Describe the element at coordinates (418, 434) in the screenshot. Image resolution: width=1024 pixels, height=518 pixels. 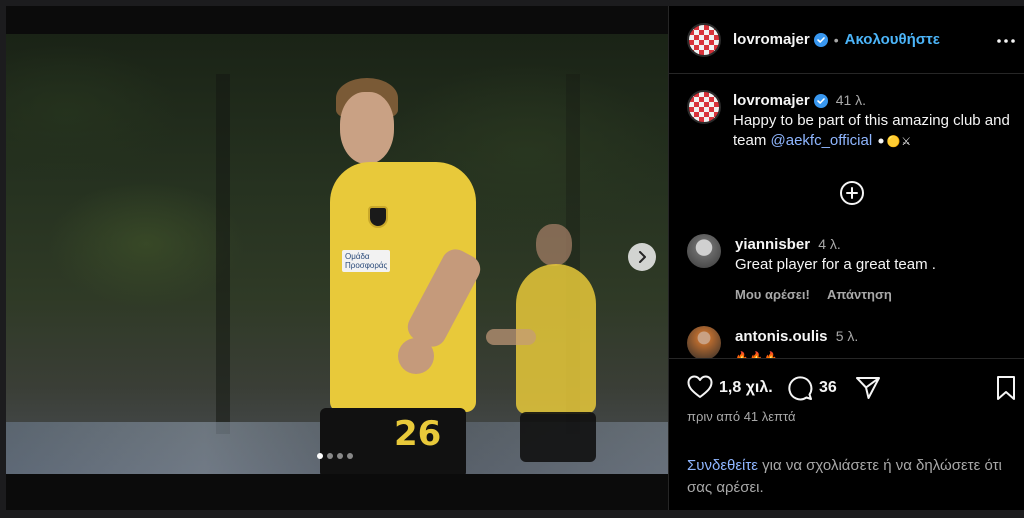
I see `jersey-number: 26` at that location.